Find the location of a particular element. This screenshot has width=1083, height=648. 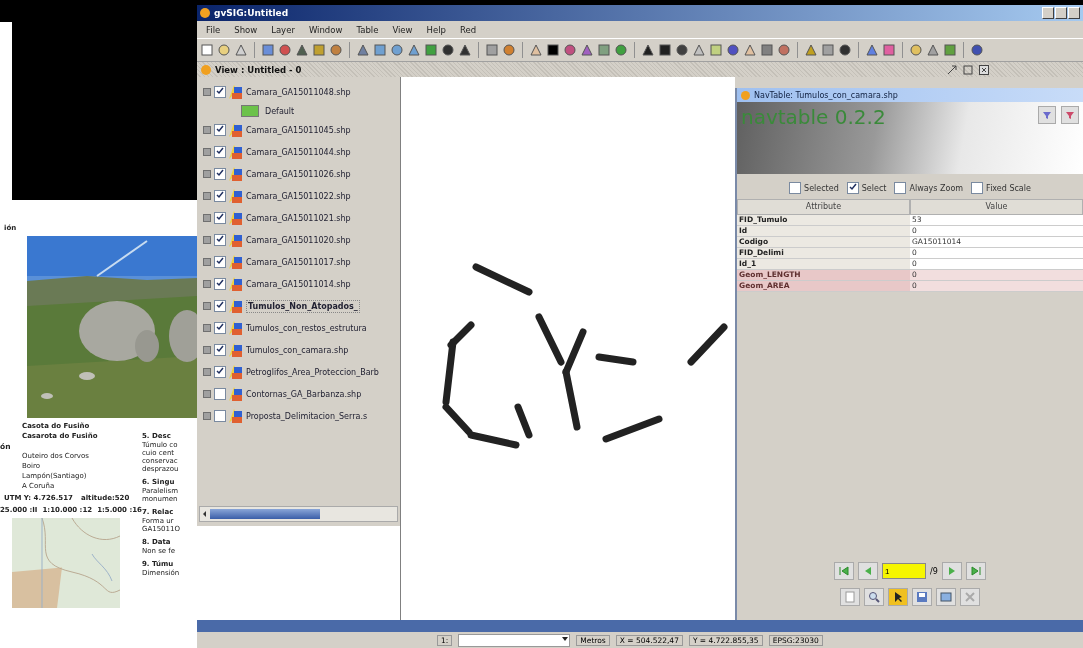

layer-name: Camara_GA15011026.shp is located at coordinates (298, 174).